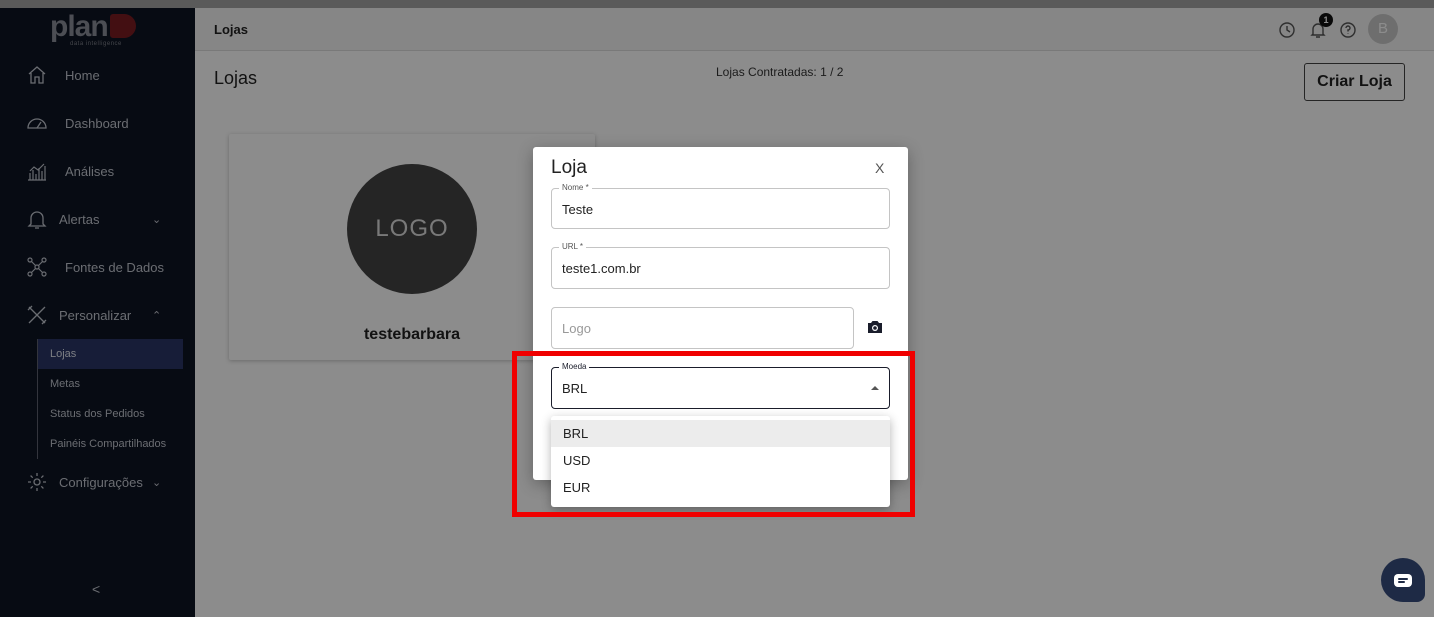  Describe the element at coordinates (875, 327) in the screenshot. I see `camera-icon` at that location.